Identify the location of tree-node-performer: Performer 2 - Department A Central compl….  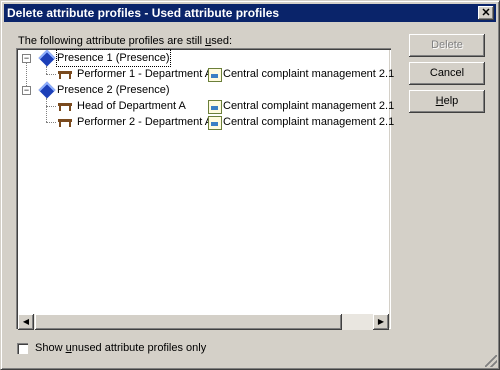
(225, 122).